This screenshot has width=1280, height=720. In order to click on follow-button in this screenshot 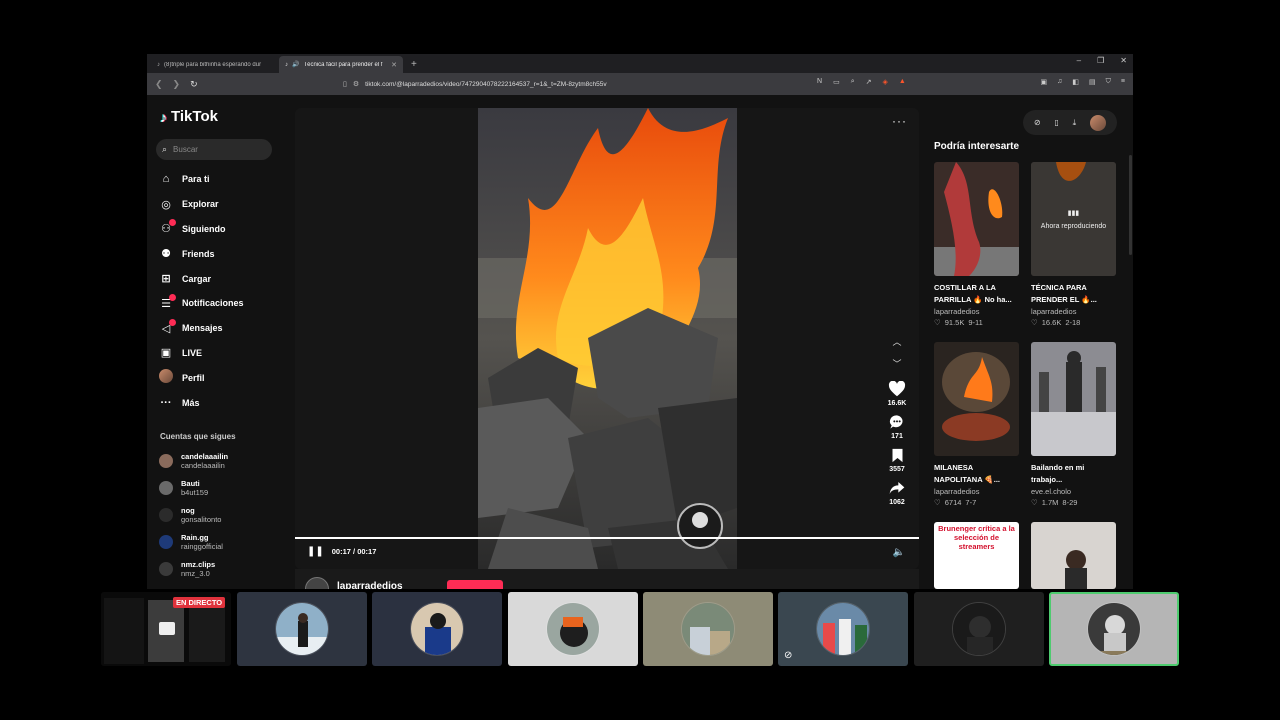, I will do `click(475, 584)`.